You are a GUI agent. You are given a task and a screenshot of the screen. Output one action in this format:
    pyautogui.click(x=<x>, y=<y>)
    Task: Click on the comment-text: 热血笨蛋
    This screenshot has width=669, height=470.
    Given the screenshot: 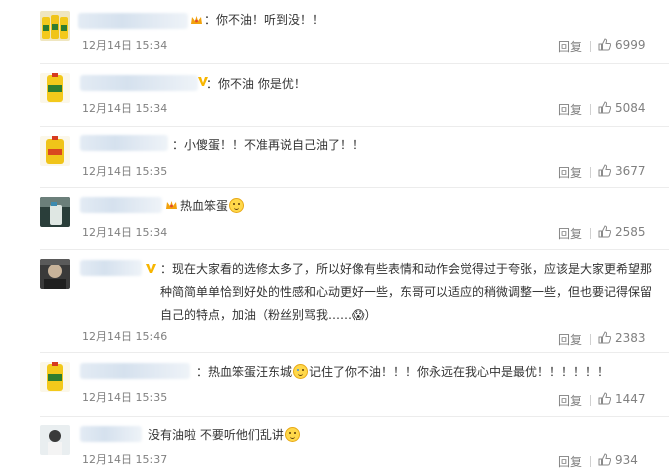 What is the action you would take?
    pyautogui.click(x=212, y=206)
    